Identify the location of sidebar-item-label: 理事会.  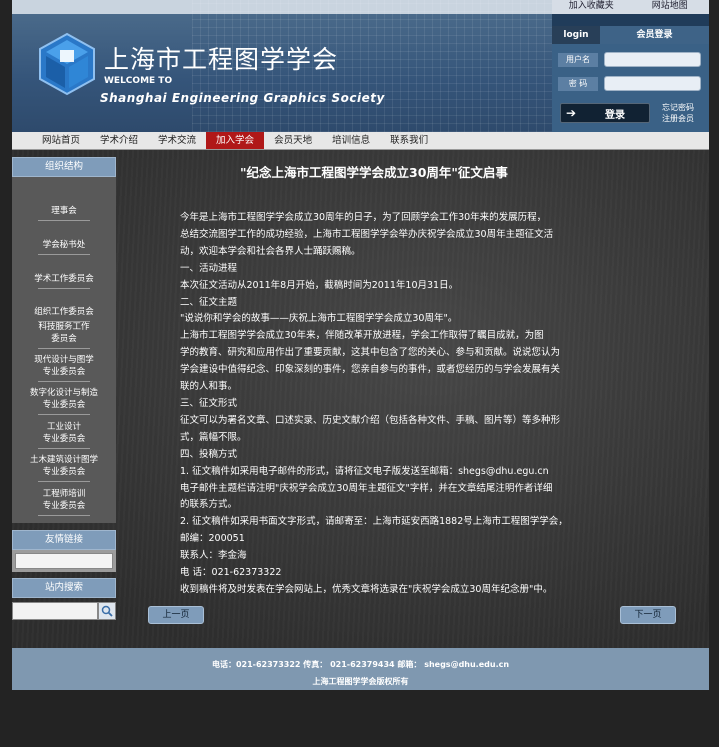
(64, 211).